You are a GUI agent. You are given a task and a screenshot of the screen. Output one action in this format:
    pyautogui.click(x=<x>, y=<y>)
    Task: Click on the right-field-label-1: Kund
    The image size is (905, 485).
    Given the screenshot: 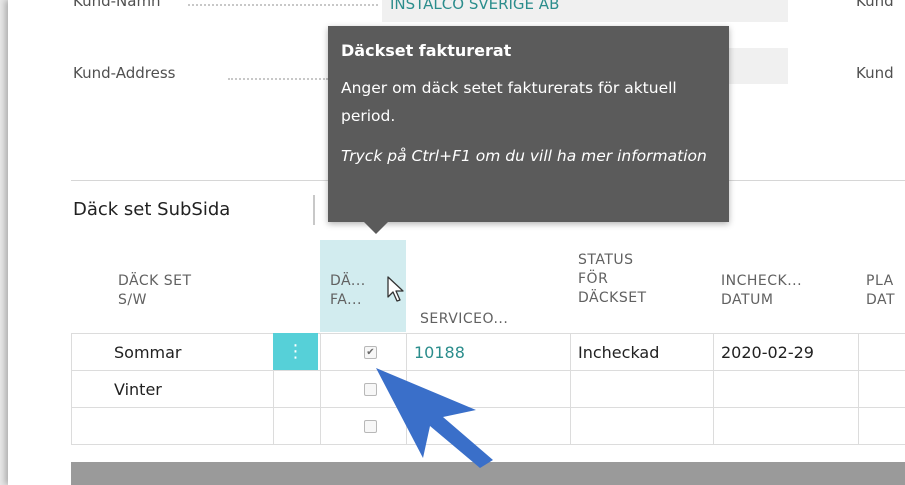 What is the action you would take?
    pyautogui.click(x=875, y=5)
    